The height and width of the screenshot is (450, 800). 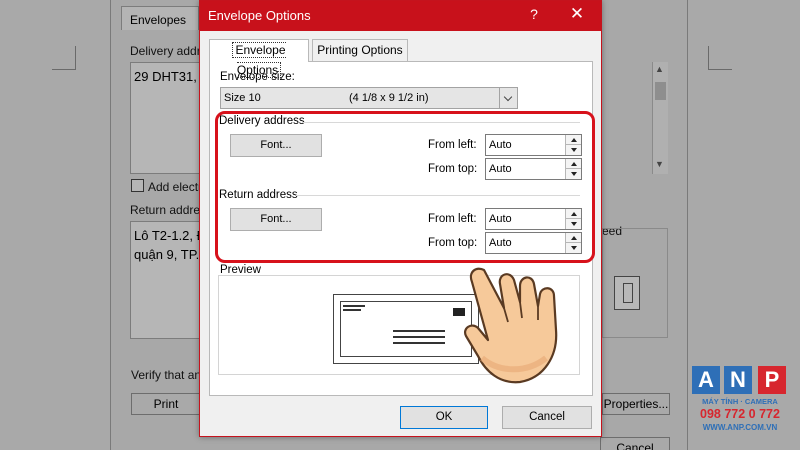 What do you see at coordinates (534, 14) in the screenshot?
I see `help-icon: ?` at bounding box center [534, 14].